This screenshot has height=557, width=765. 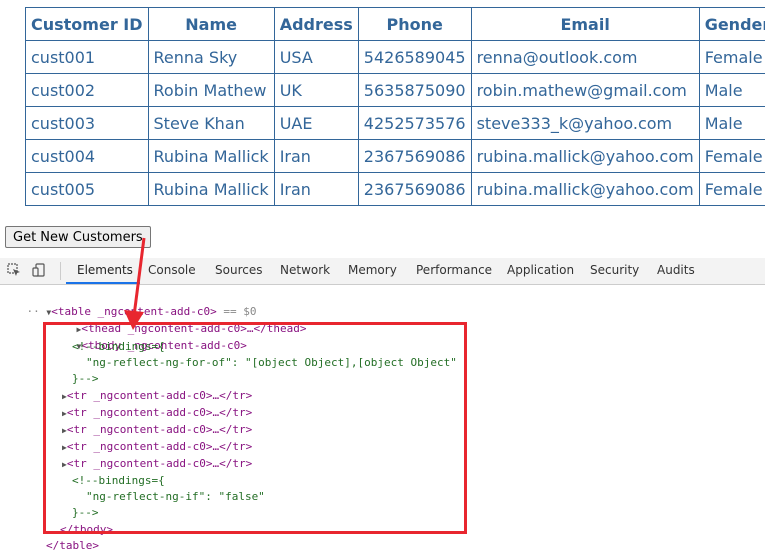 I want to click on column-header-address: Address, so click(x=316, y=24).